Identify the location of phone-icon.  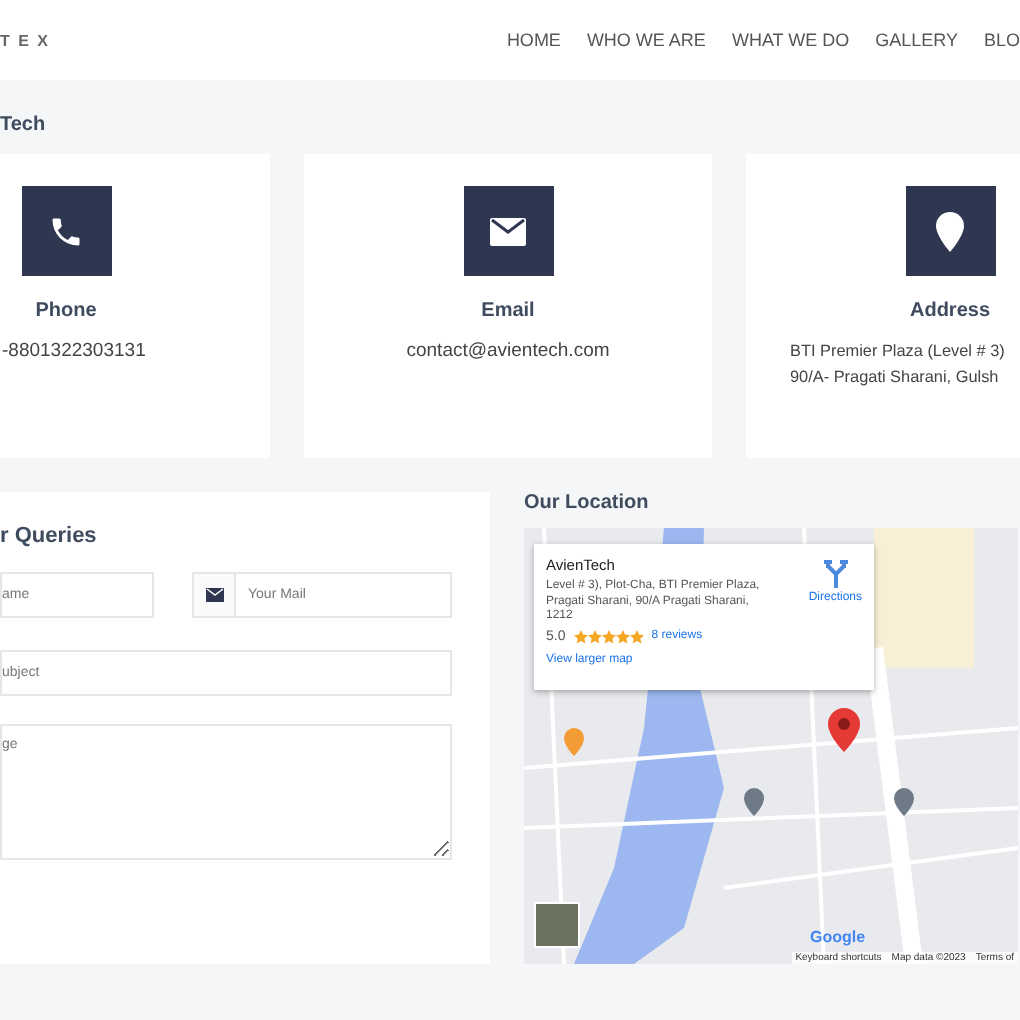
(66, 231).